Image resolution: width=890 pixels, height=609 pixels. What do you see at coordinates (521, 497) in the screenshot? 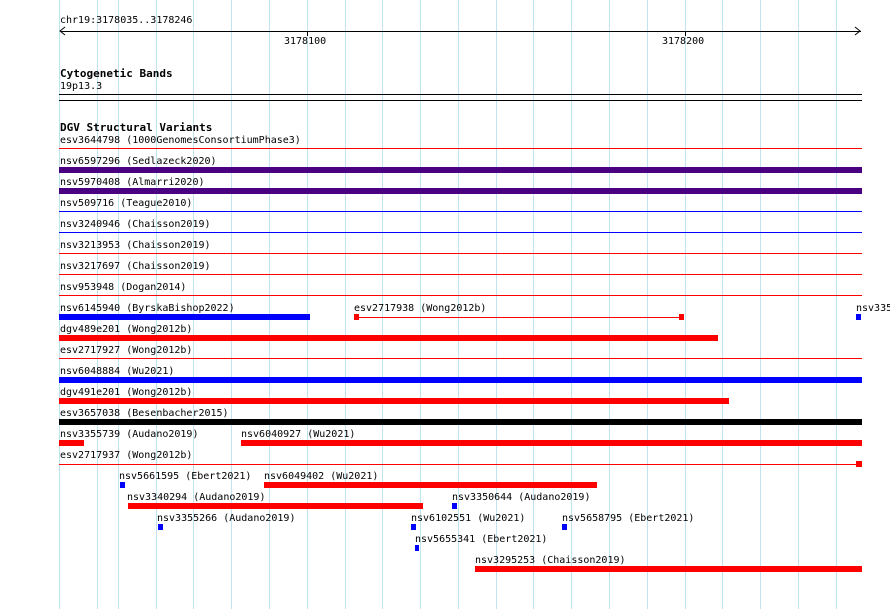
I see `variant-label: nsv3350644 (Audano2019)` at bounding box center [521, 497].